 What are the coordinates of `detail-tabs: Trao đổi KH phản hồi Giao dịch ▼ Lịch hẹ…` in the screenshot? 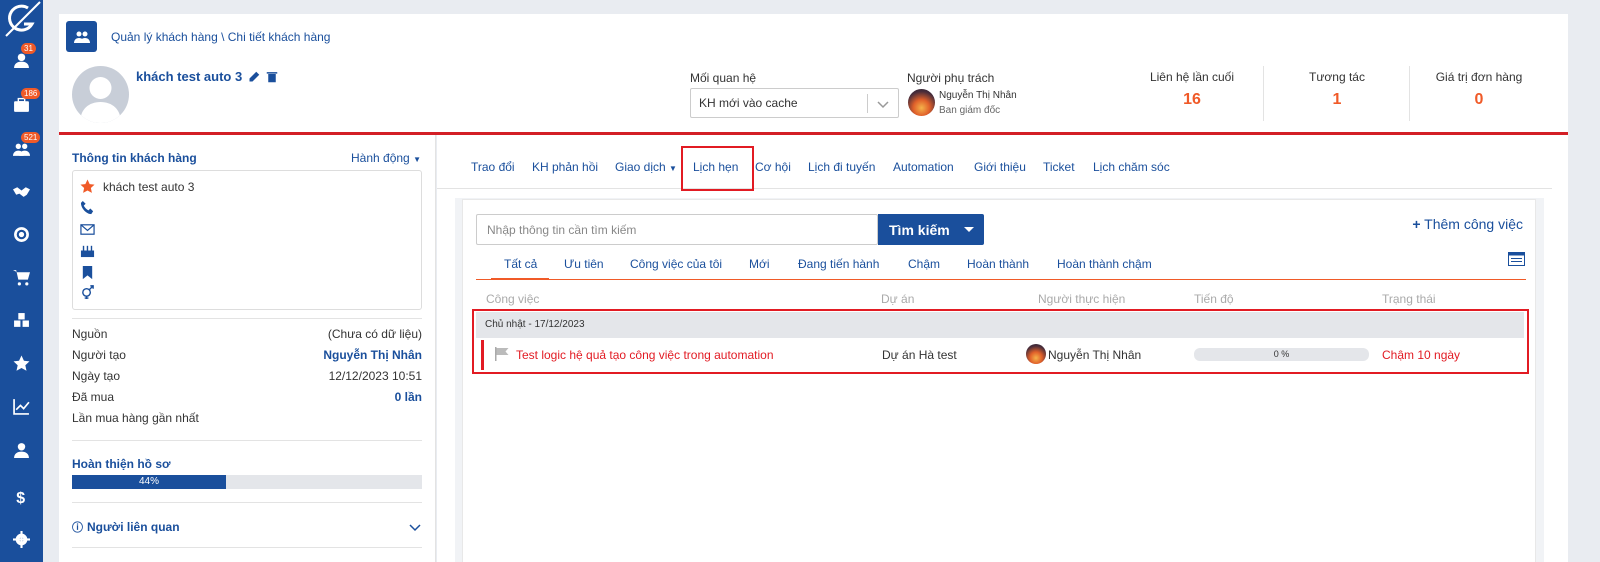 It's located at (994, 163).